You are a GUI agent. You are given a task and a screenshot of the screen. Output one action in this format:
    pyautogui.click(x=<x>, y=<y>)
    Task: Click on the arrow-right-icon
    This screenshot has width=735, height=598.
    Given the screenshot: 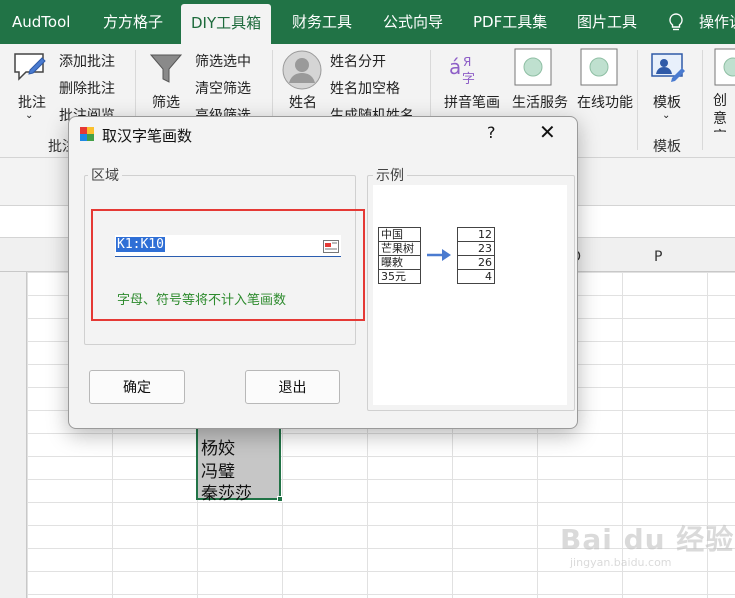 What is the action you would take?
    pyautogui.click(x=439, y=256)
    